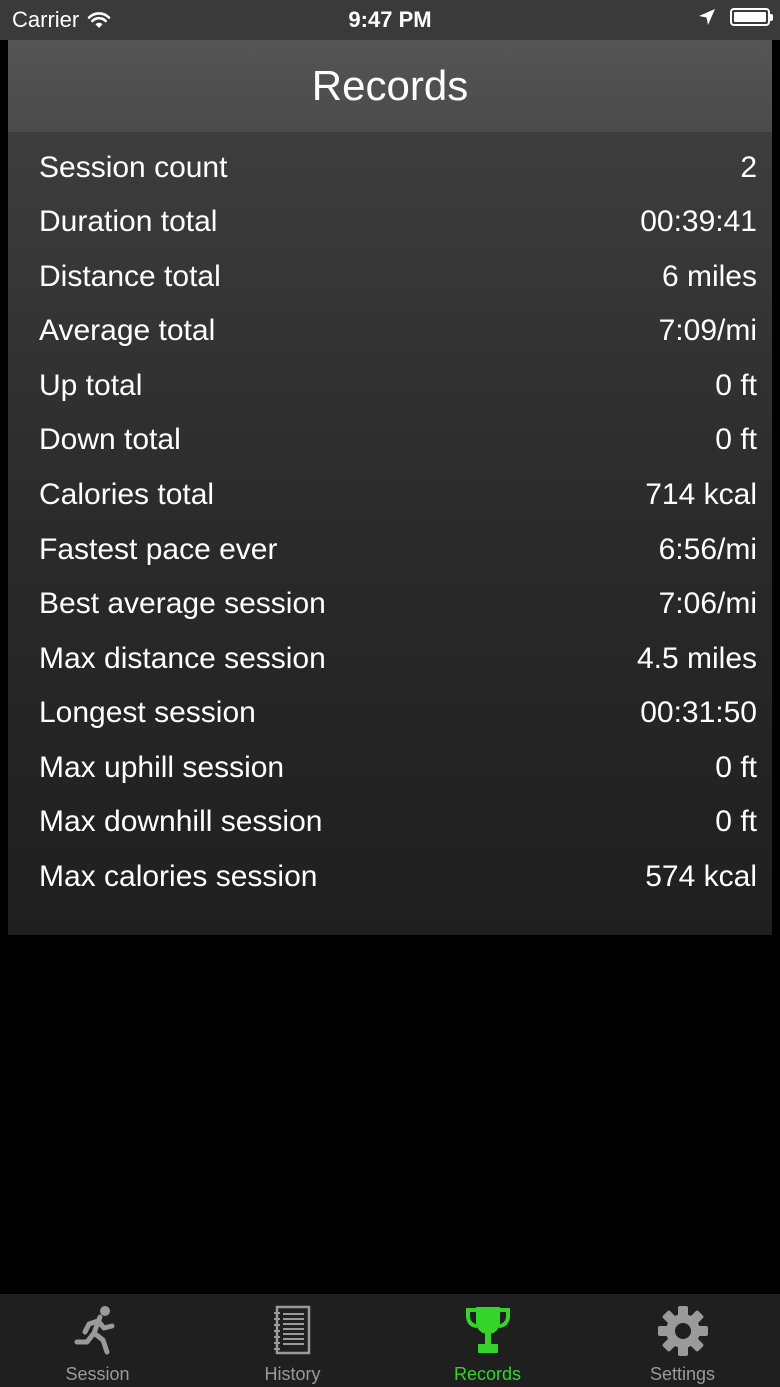  I want to click on tab-records: Records, so click(487, 1340).